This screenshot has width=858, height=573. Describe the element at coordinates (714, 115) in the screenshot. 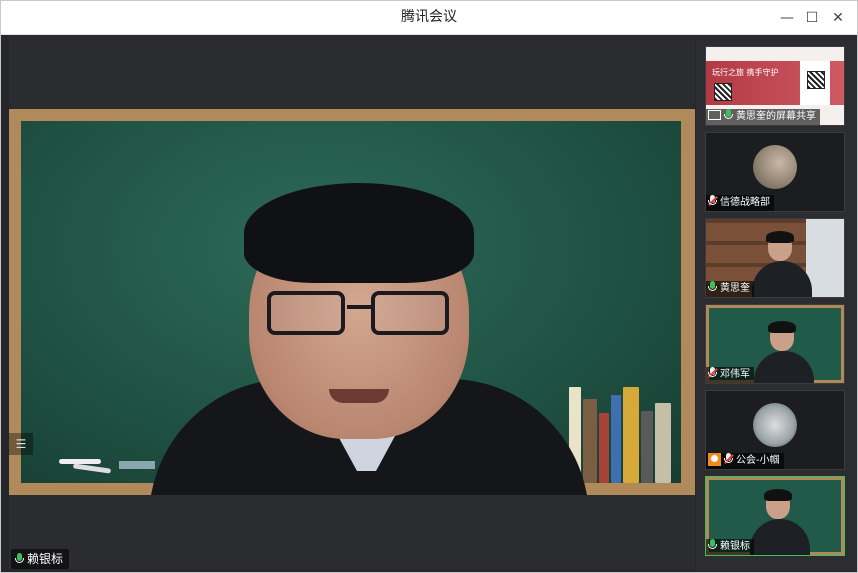

I see `screen-share-icon` at that location.